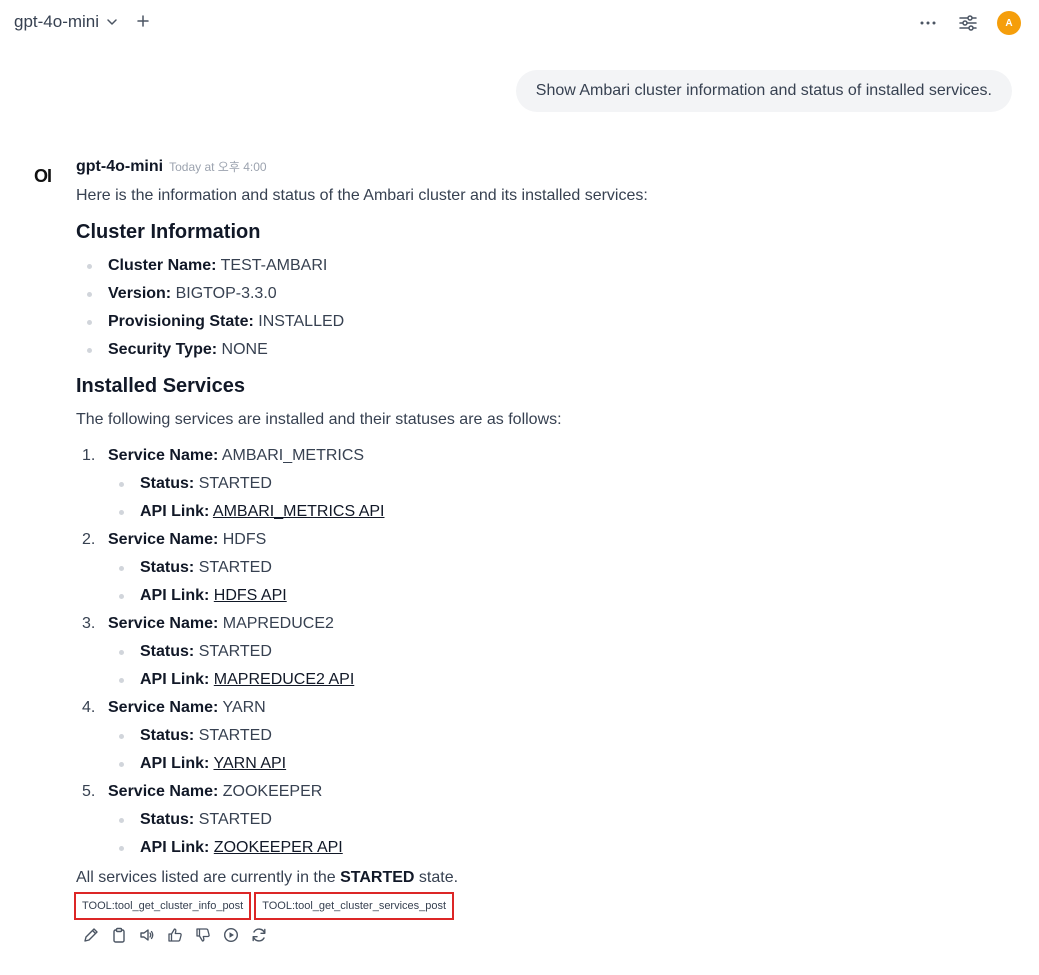  What do you see at coordinates (43, 176) in the screenshot?
I see `assistant-logo: OI` at bounding box center [43, 176].